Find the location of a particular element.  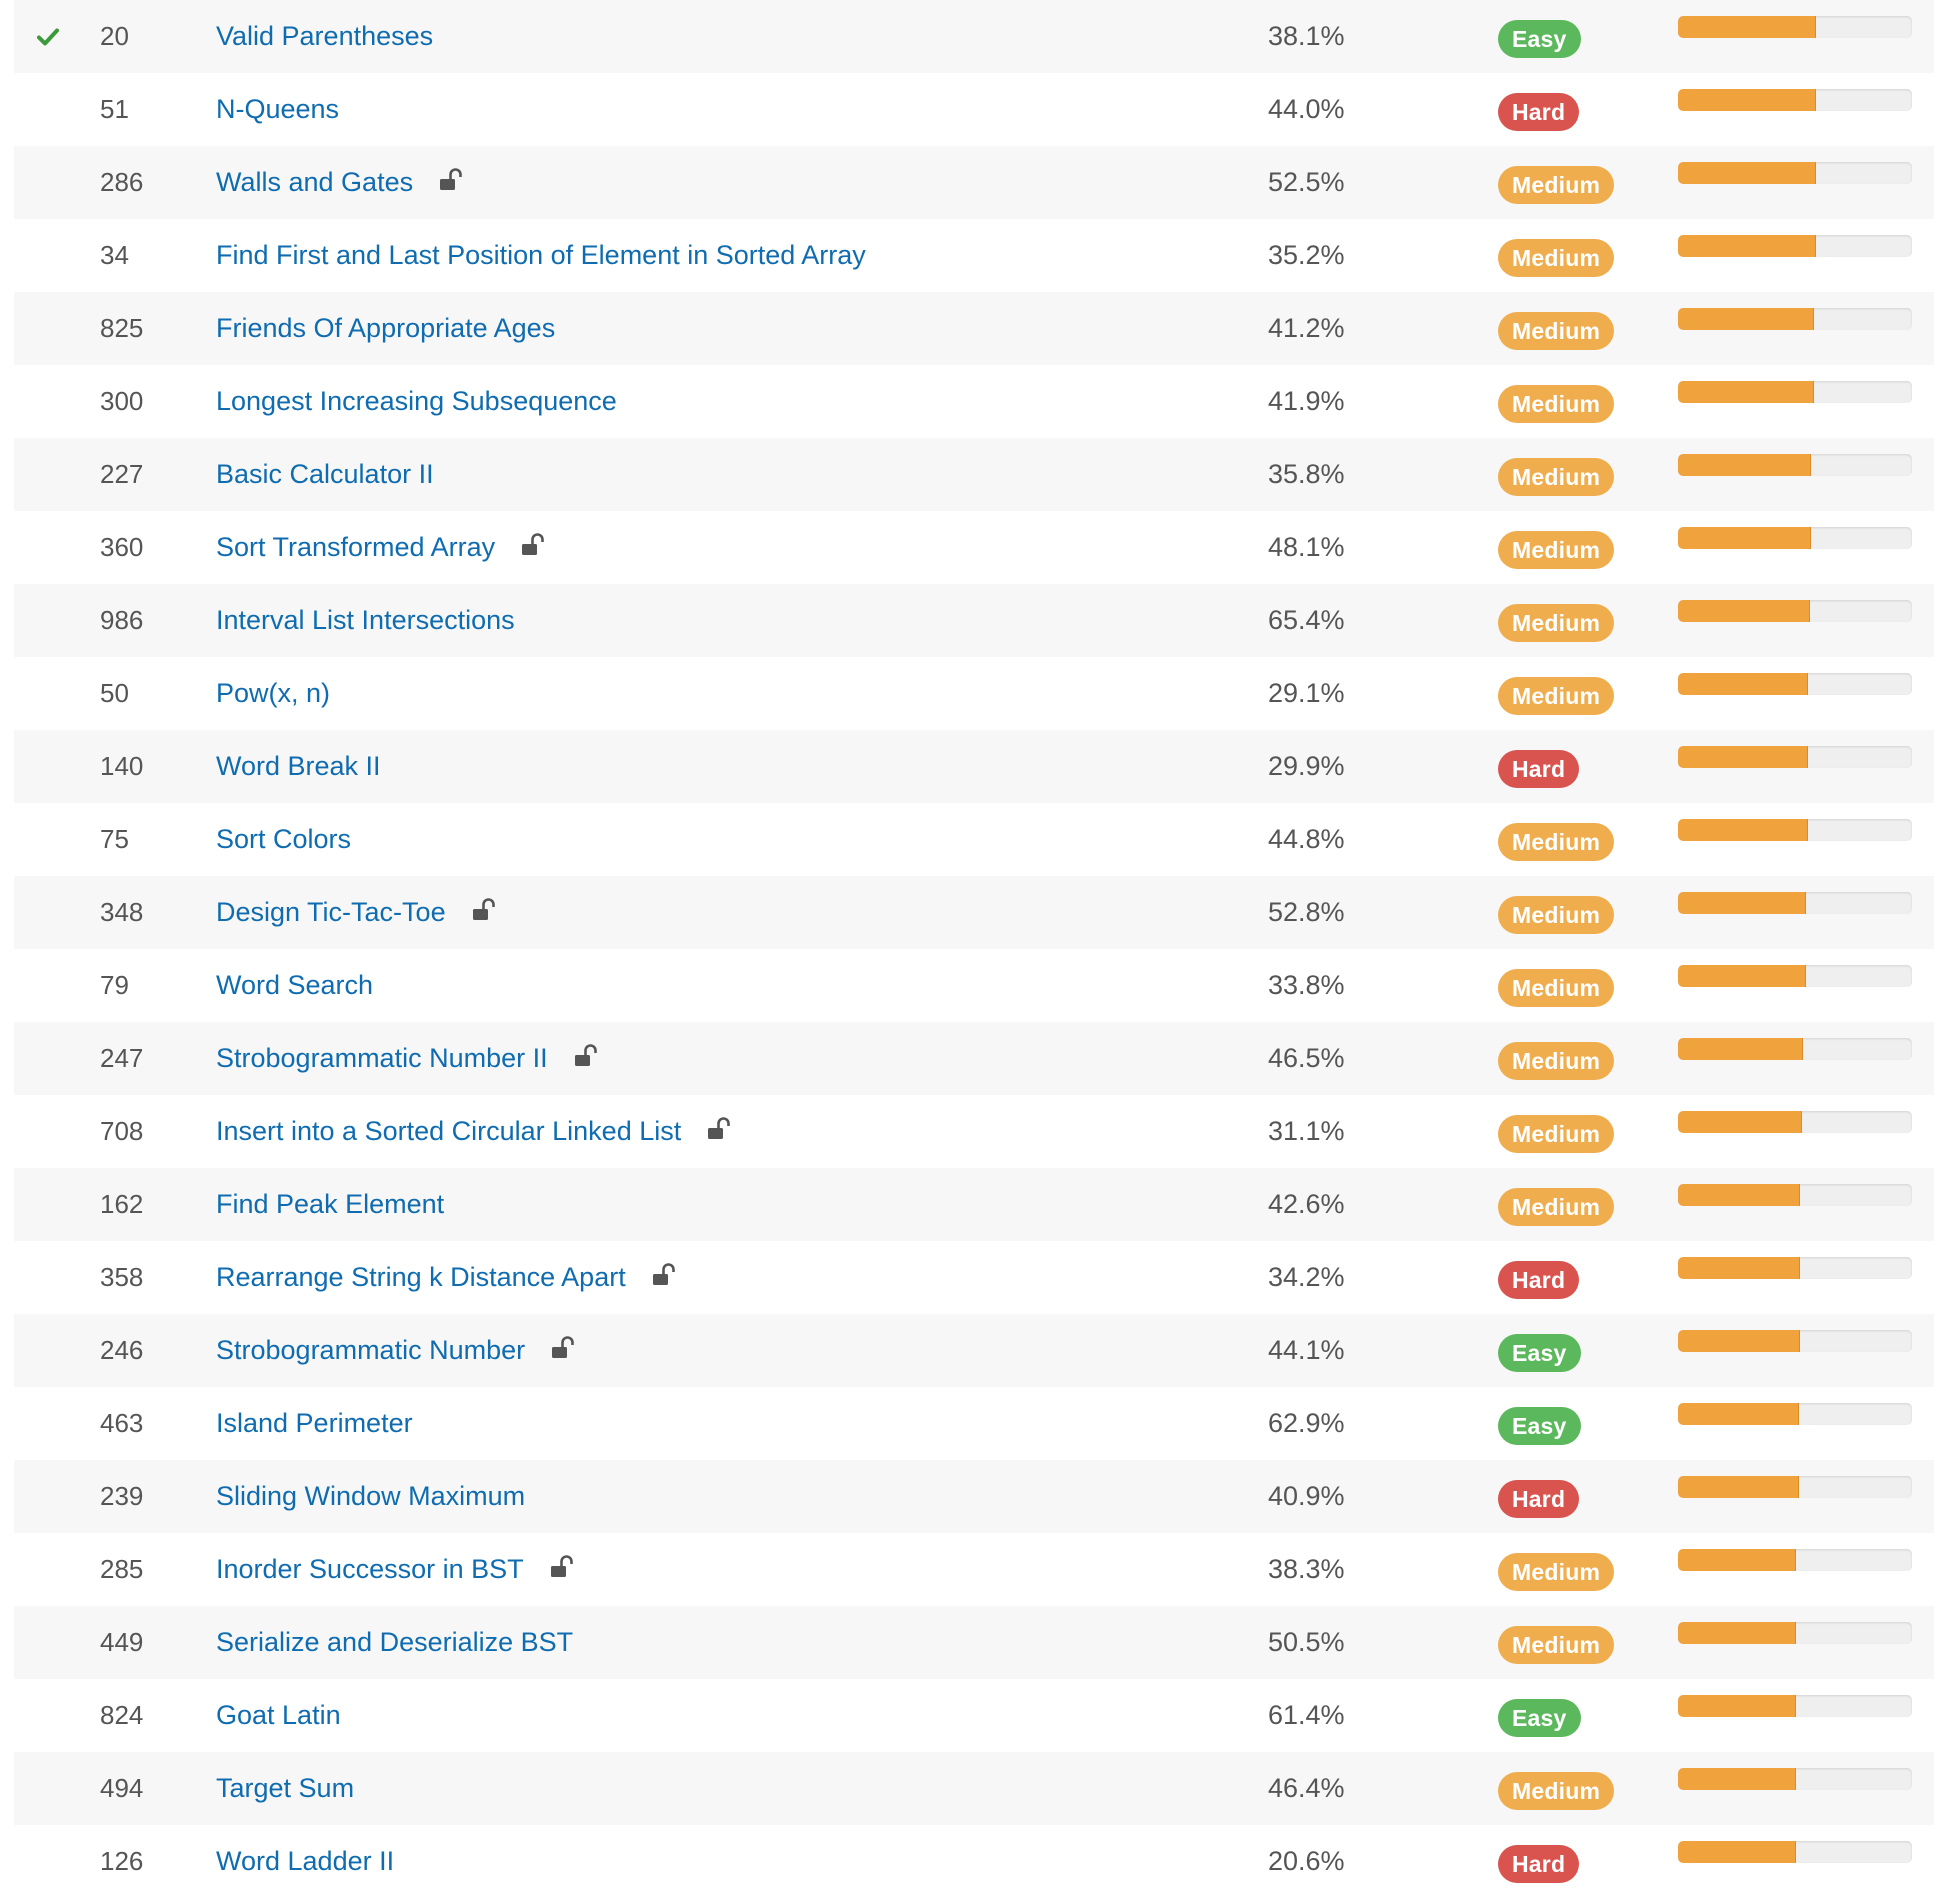

acceptance-rate: 38.3% is located at coordinates (1306, 1569).